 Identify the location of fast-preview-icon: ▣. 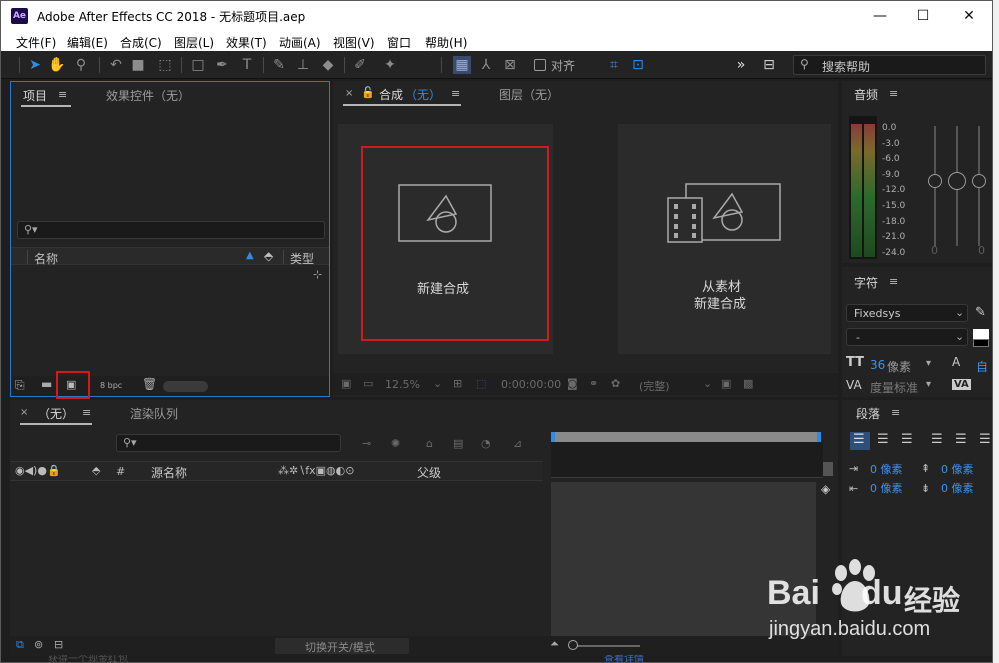
(726, 383).